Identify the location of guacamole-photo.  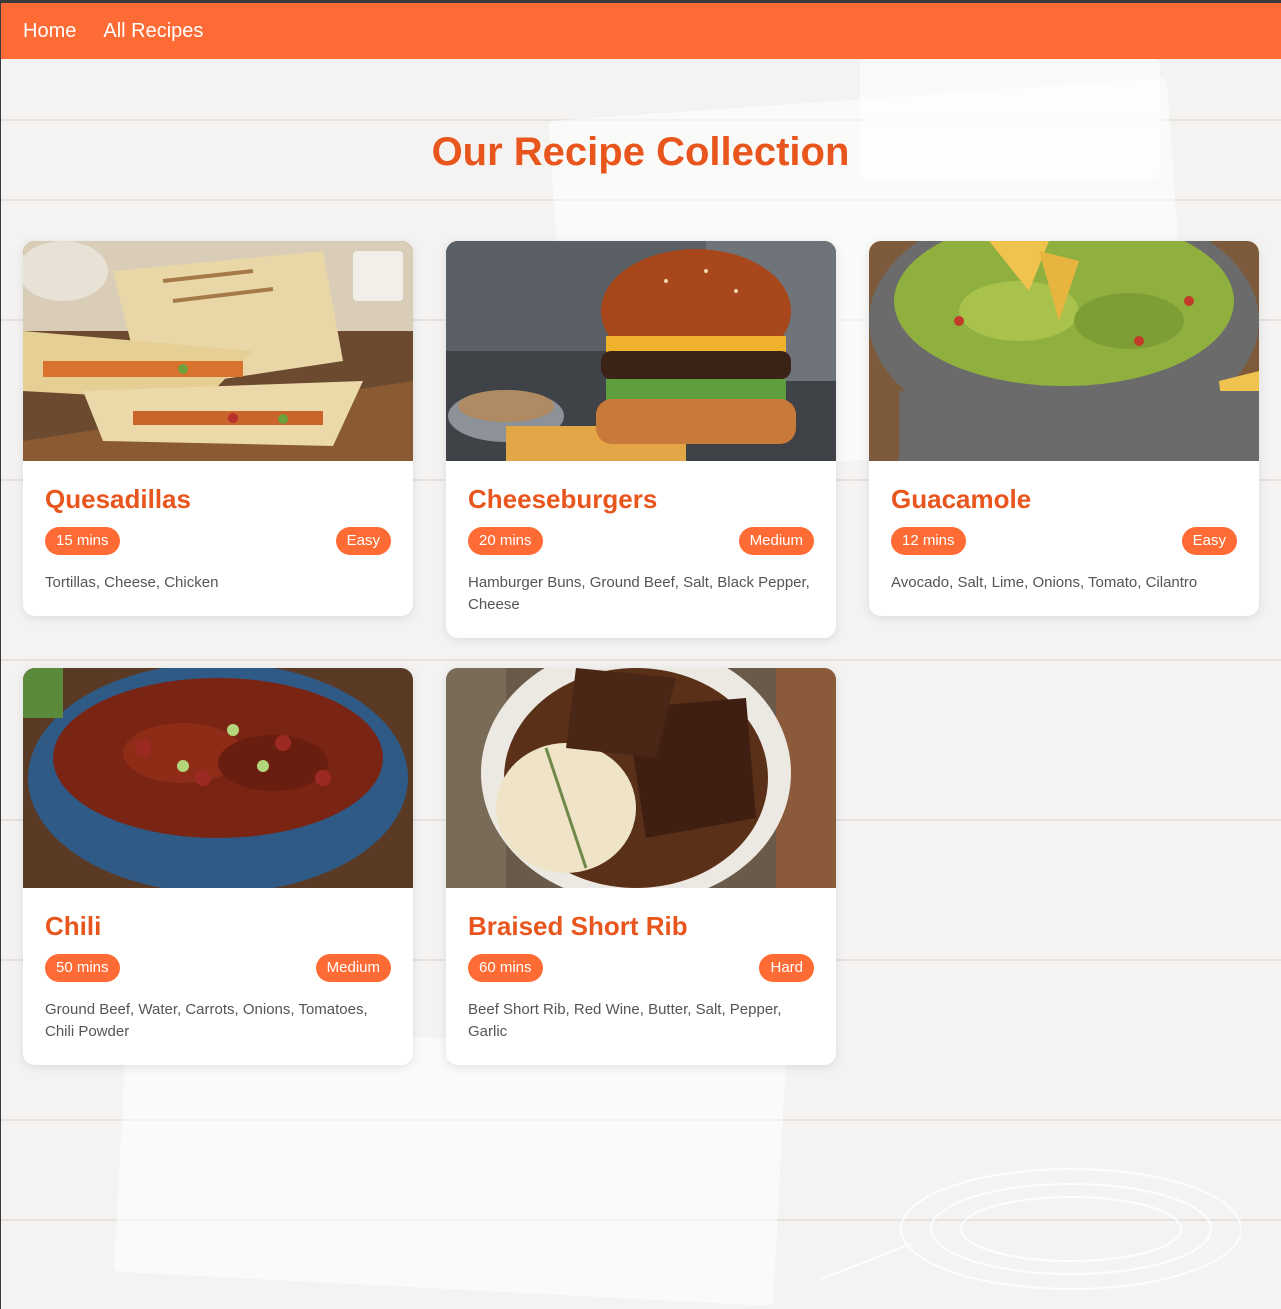
(1064, 351).